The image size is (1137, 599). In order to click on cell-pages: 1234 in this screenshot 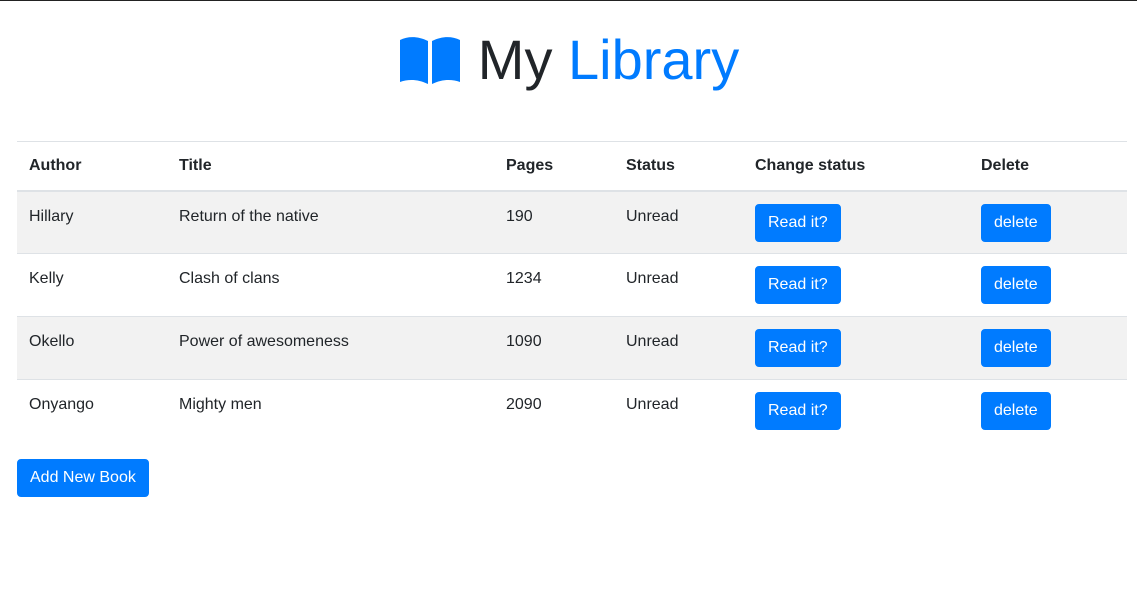, I will do `click(524, 278)`.